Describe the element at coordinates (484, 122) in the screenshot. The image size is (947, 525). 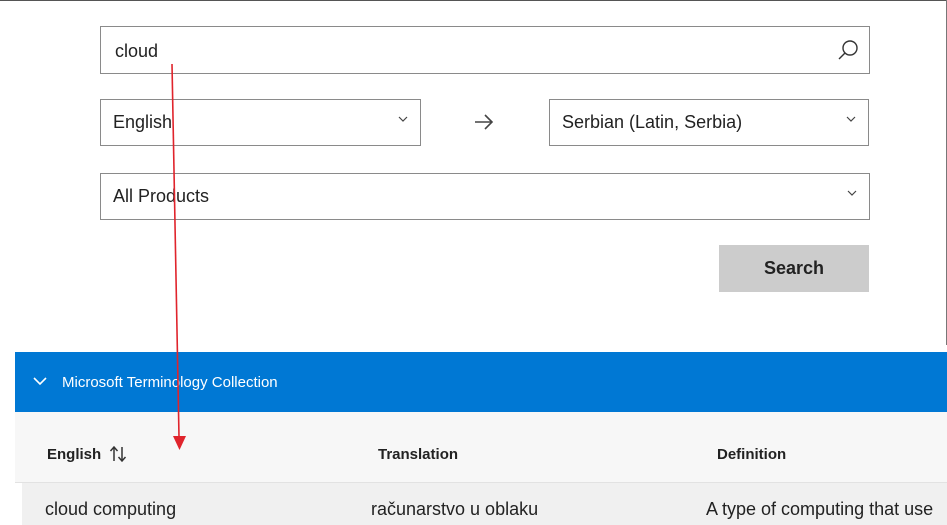
I see `arrow-right-icon` at that location.